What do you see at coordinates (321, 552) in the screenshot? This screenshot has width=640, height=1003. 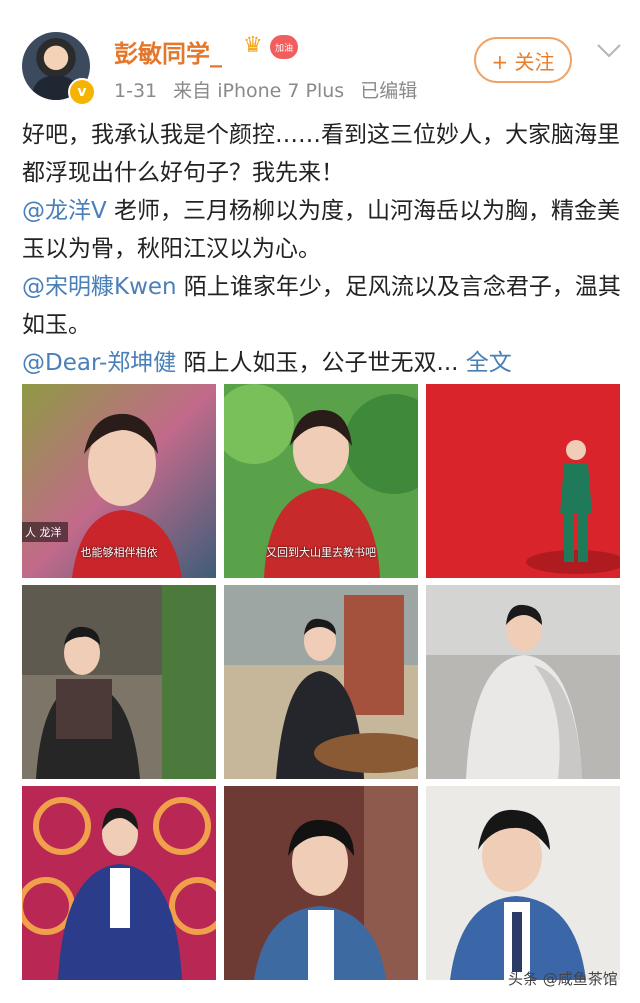 I see `photo-caption: 又回到大山里去教书吧` at bounding box center [321, 552].